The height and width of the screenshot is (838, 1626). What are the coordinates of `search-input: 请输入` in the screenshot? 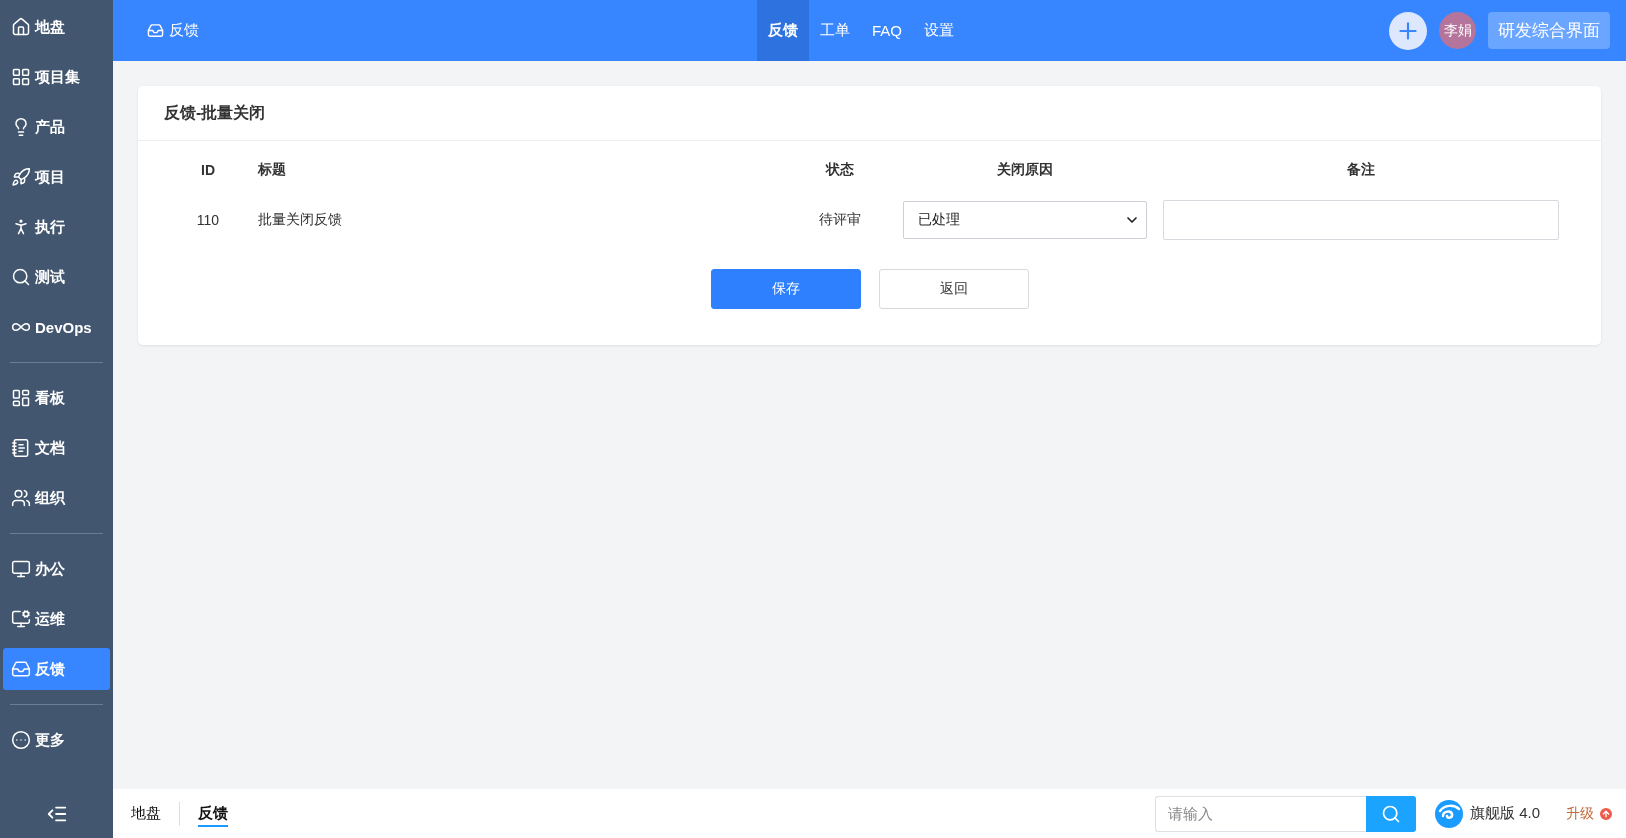 It's located at (1260, 813).